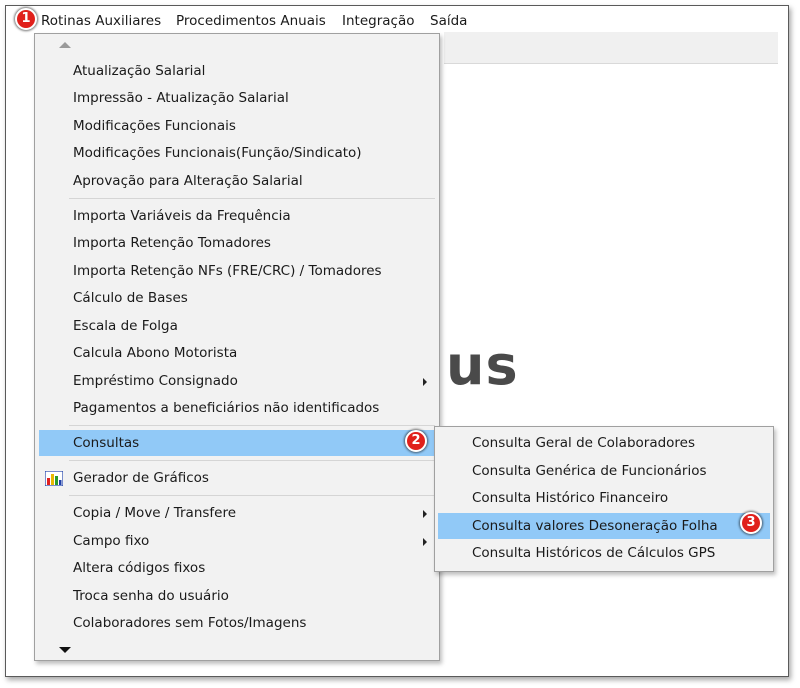 The image size is (800, 688). I want to click on menu-item-label: Consulta valores Desoneração Folha, so click(595, 526).